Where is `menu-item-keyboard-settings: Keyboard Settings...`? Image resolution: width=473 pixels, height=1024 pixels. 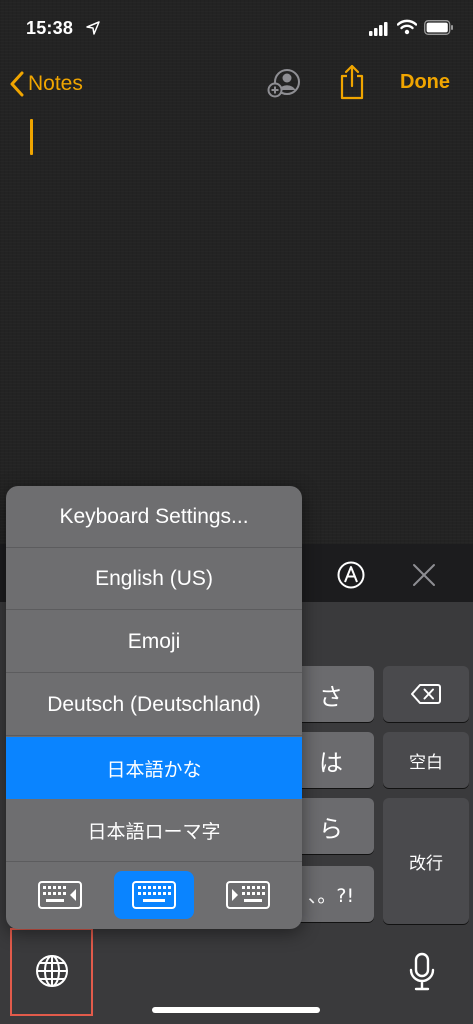 menu-item-keyboard-settings: Keyboard Settings... is located at coordinates (154, 517).